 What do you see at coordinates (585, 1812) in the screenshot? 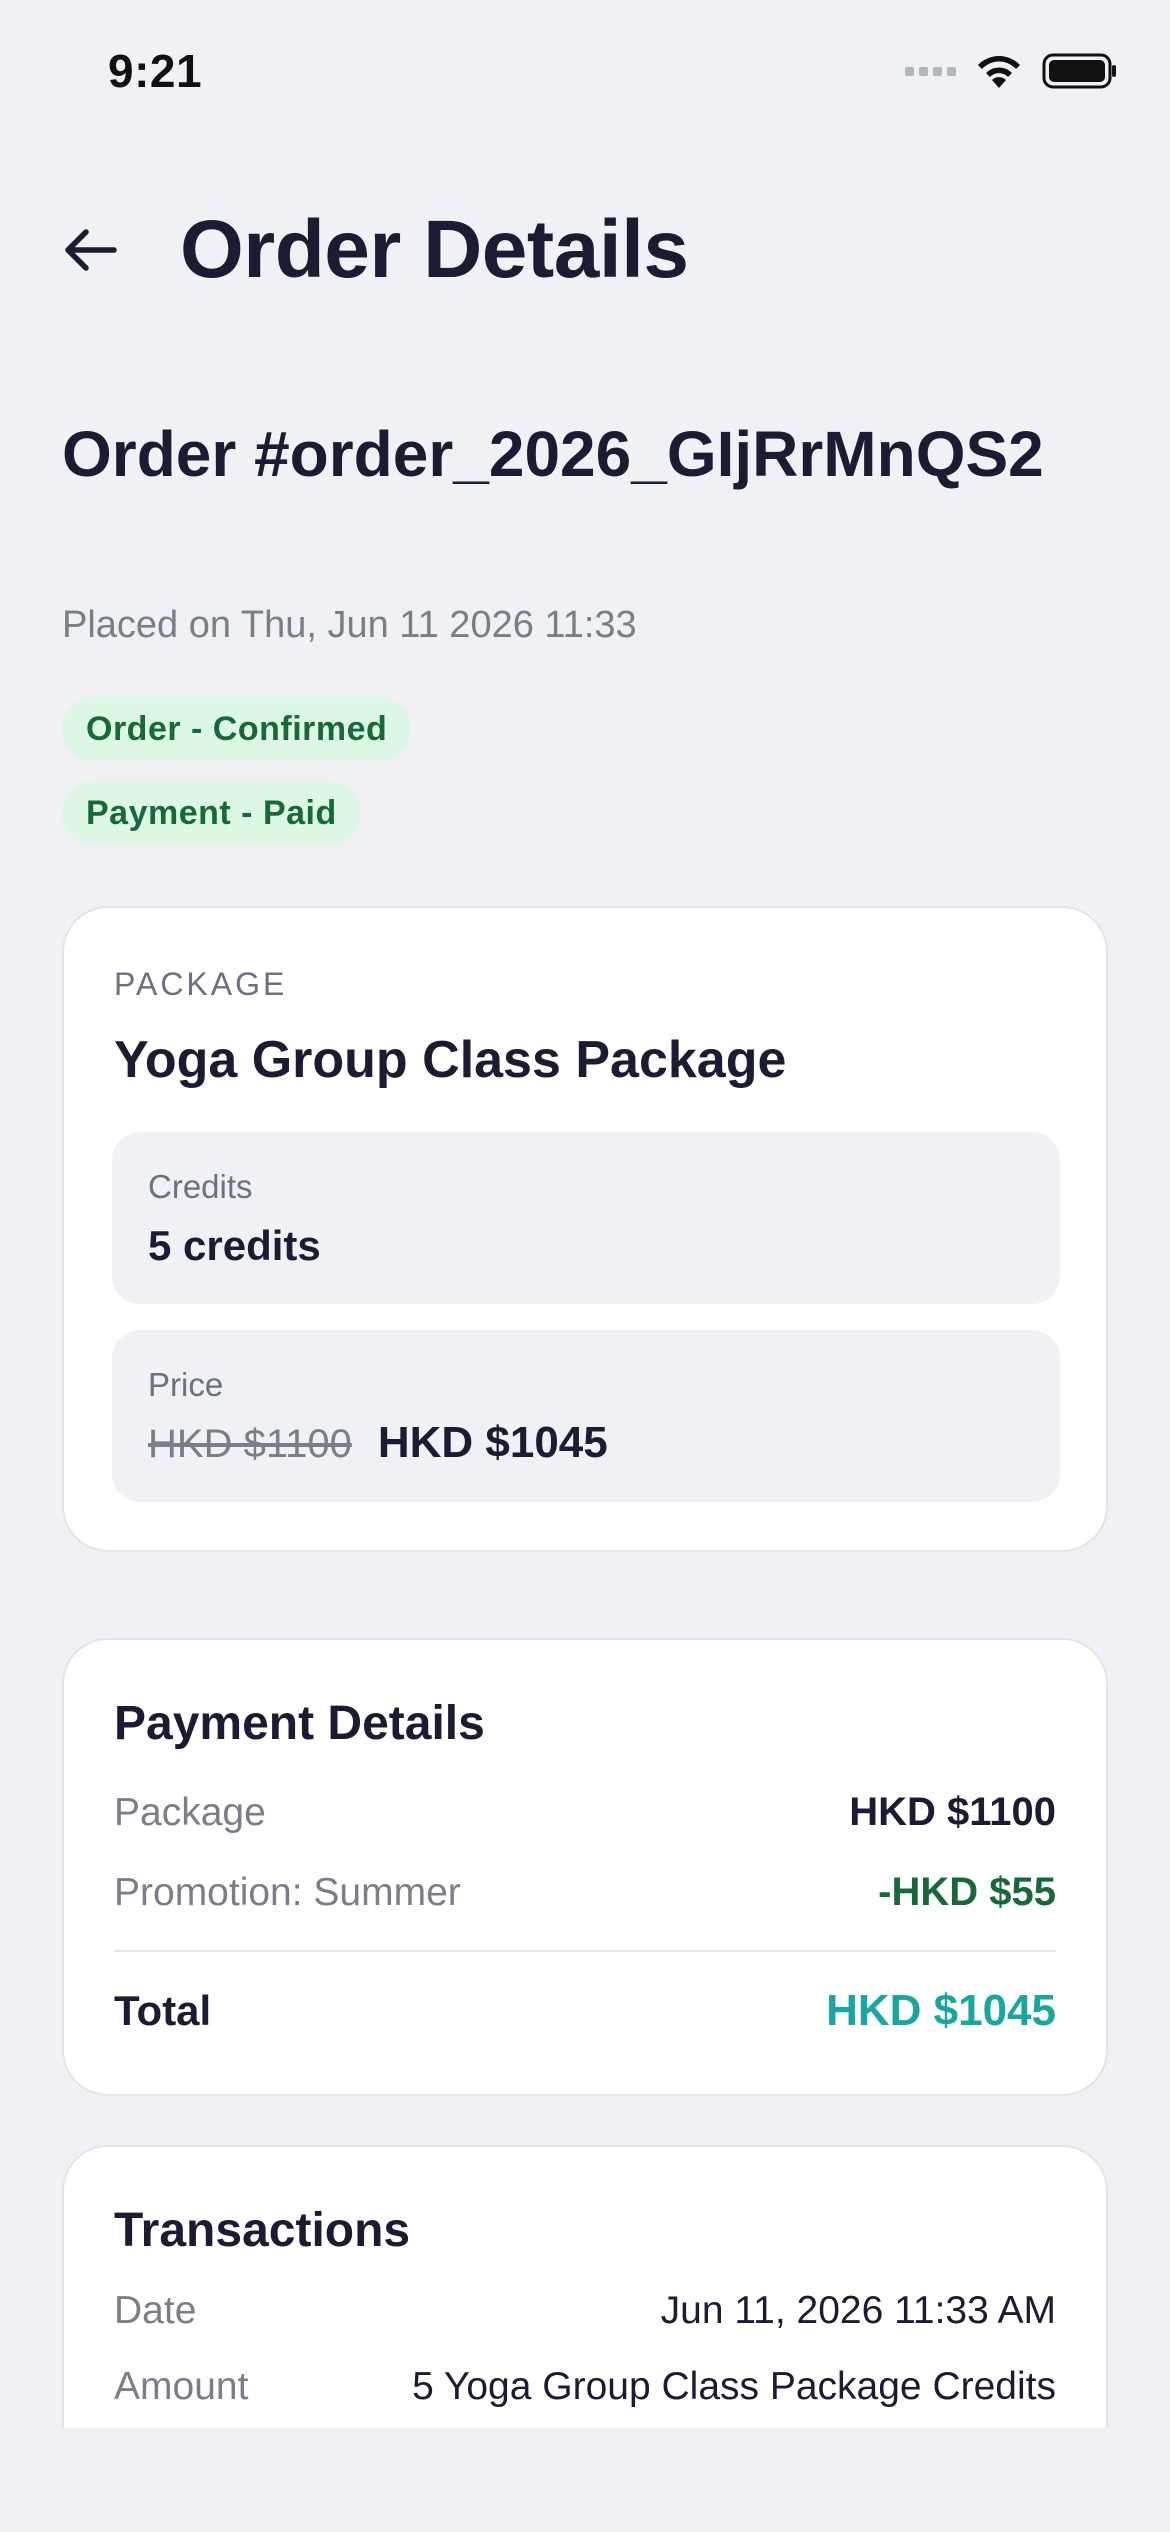
I see `payment-package-row: Package HKD $1100` at bounding box center [585, 1812].